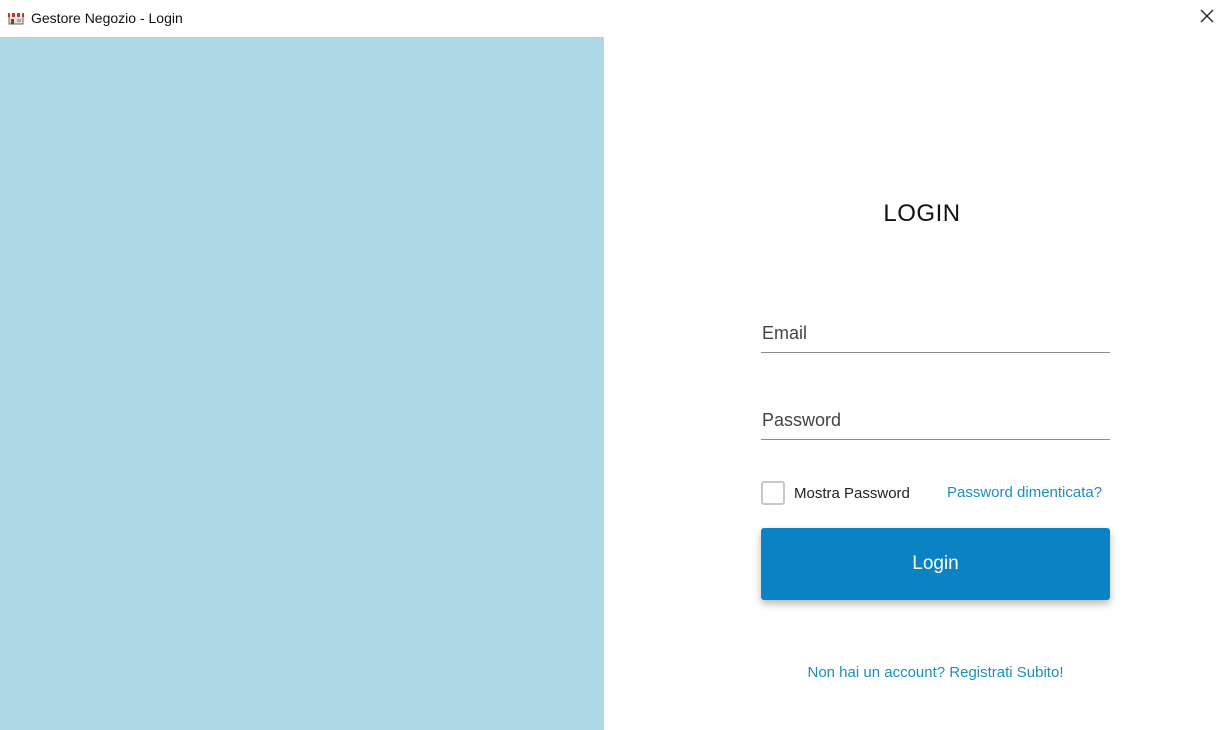 This screenshot has height=730, width=1222. Describe the element at coordinates (852, 493) in the screenshot. I see `show-password-label: Mostra Password` at that location.